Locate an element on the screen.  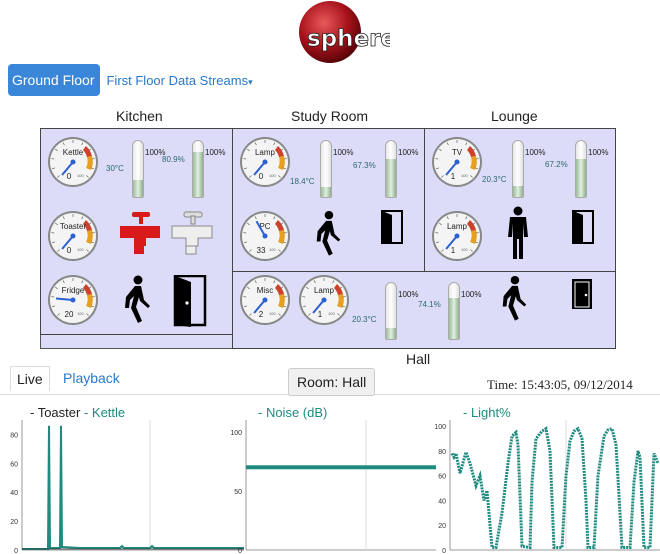
humidity-value: 67.2% is located at coordinates (556, 164).